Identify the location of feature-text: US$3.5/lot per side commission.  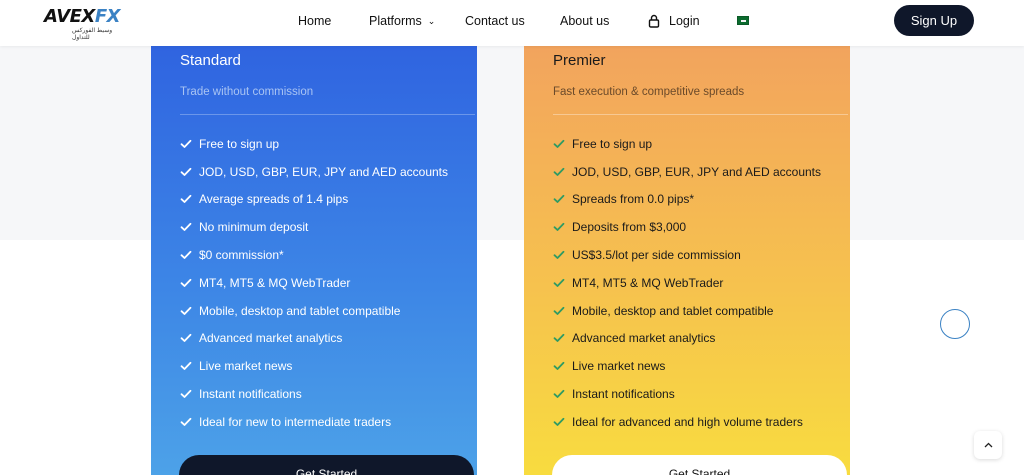
(656, 255).